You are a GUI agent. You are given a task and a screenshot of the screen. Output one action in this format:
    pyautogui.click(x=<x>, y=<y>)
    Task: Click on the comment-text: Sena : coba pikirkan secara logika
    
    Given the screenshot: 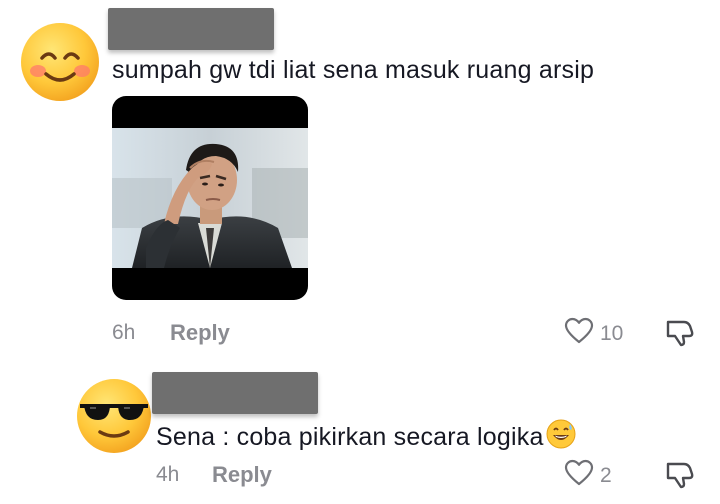 What is the action you would take?
    pyautogui.click(x=366, y=437)
    